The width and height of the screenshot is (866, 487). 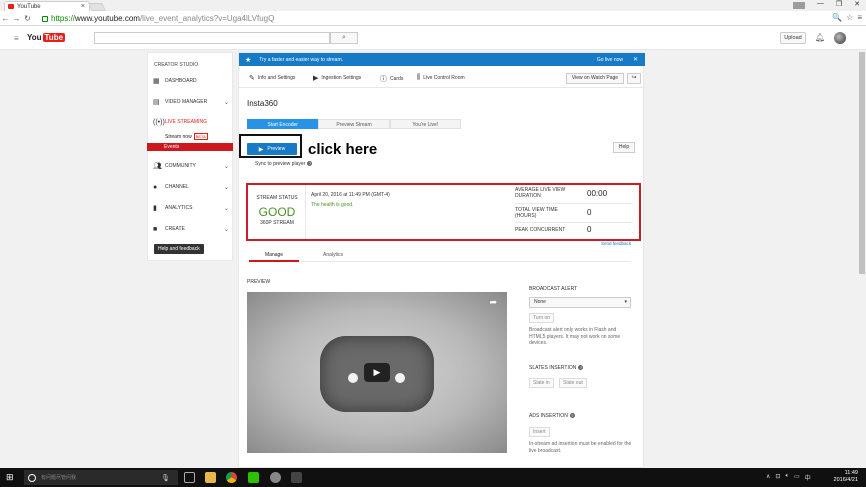 I want to click on close-window-button: ✕, so click(x=857, y=4).